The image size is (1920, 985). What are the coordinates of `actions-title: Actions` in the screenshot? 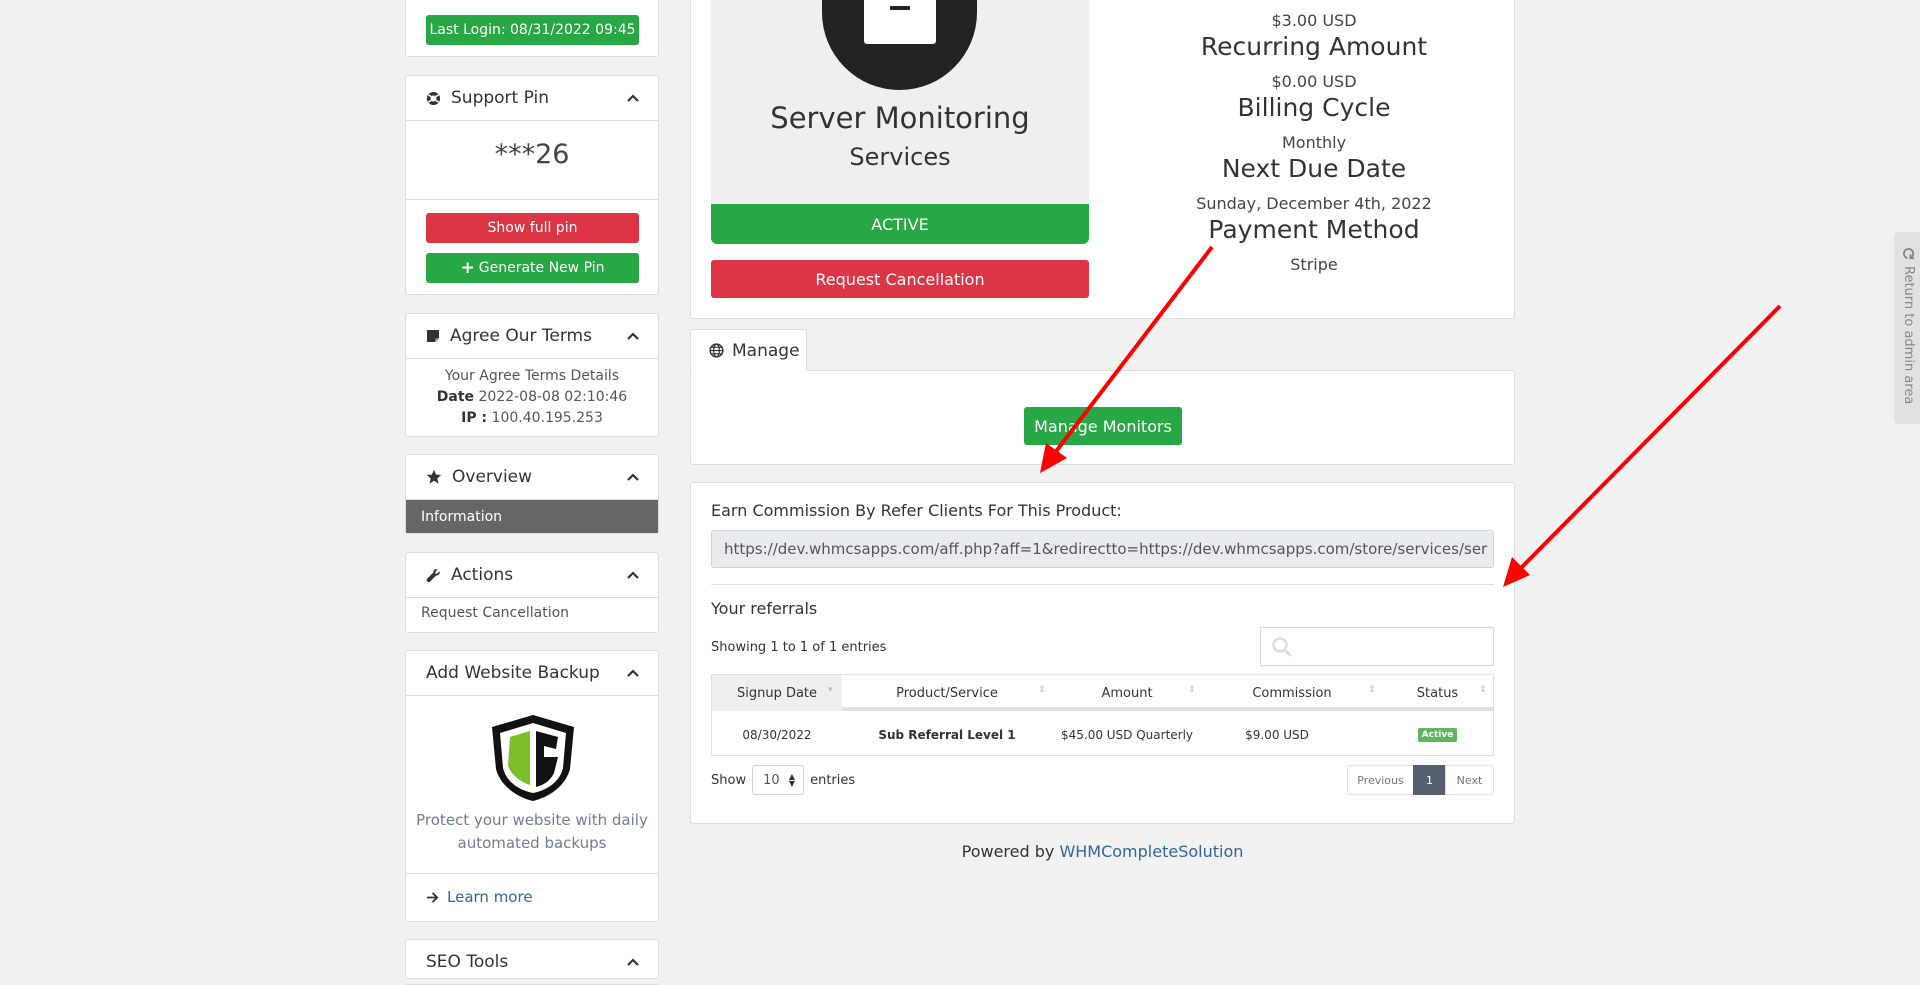 It's located at (482, 575).